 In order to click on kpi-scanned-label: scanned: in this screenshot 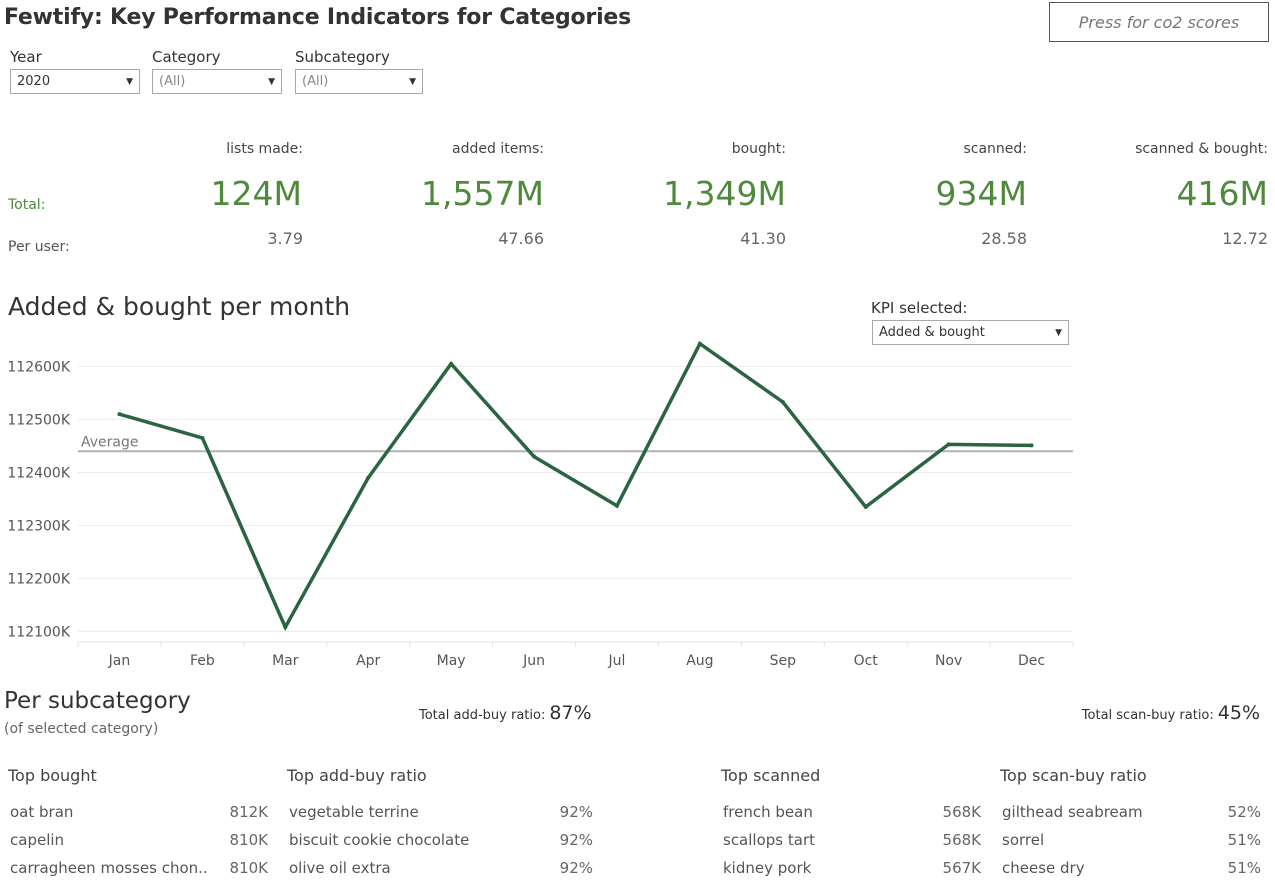, I will do `click(995, 149)`.